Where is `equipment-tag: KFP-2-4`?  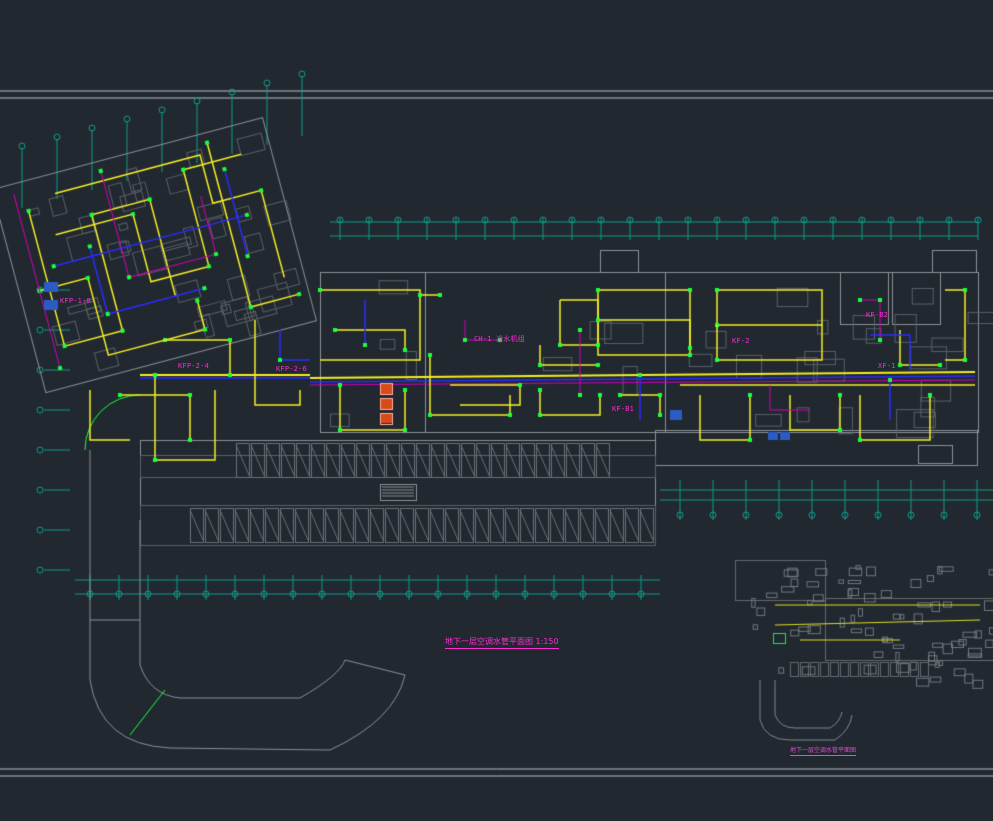 equipment-tag: KFP-2-4 is located at coordinates (193, 366).